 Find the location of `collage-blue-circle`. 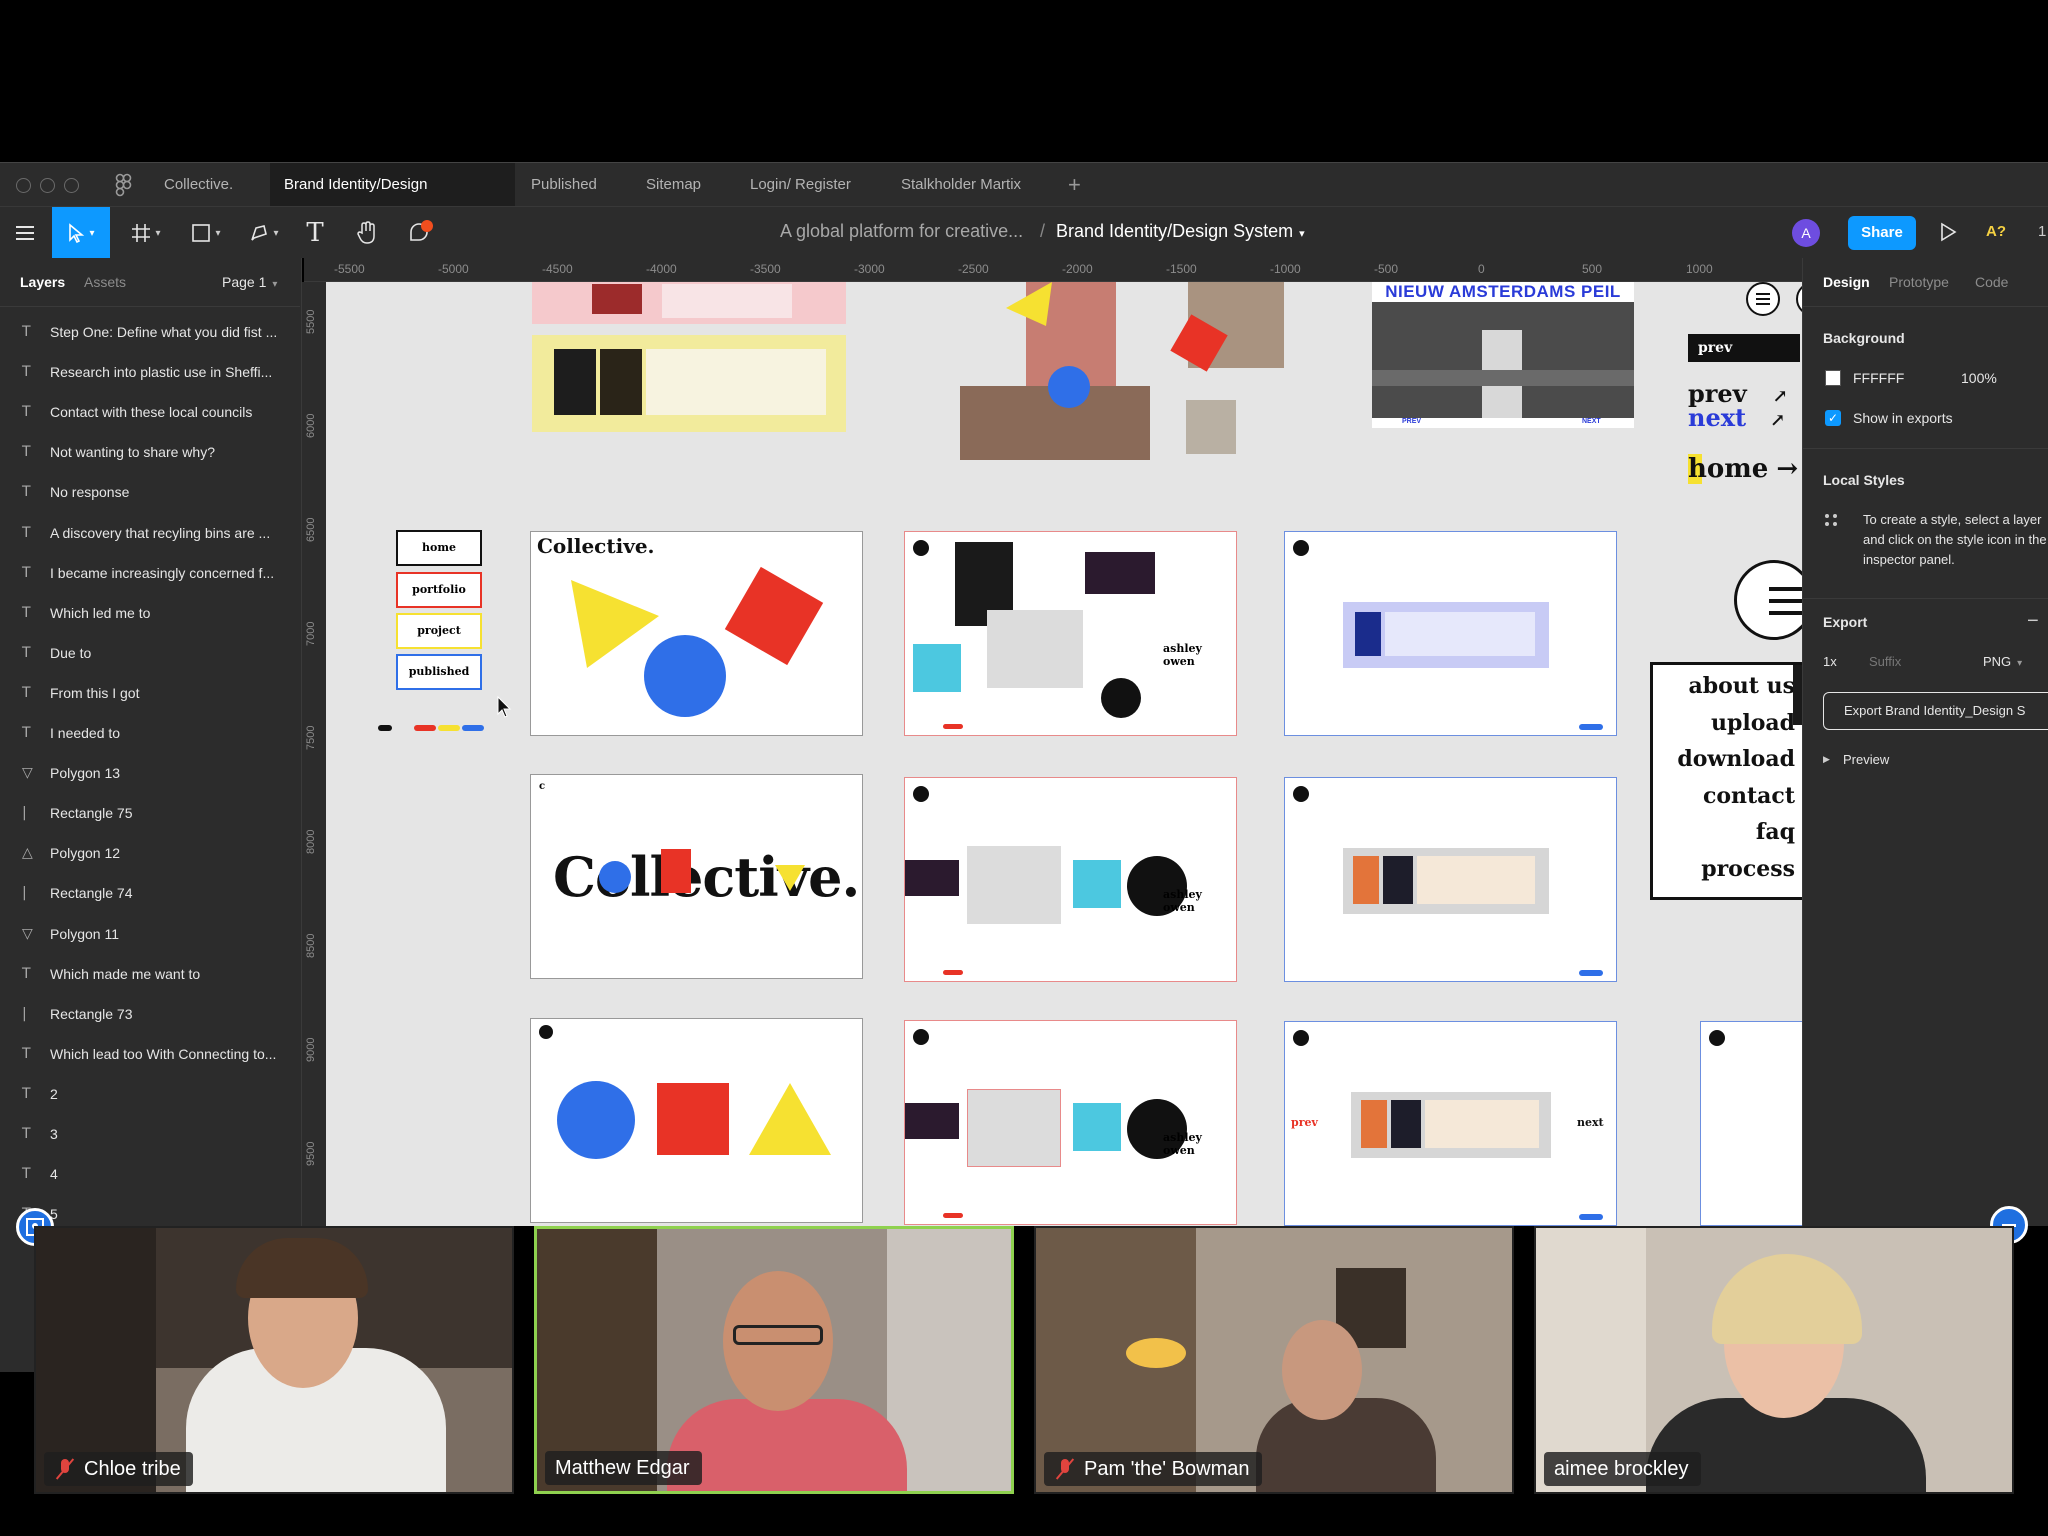

collage-blue-circle is located at coordinates (1069, 387).